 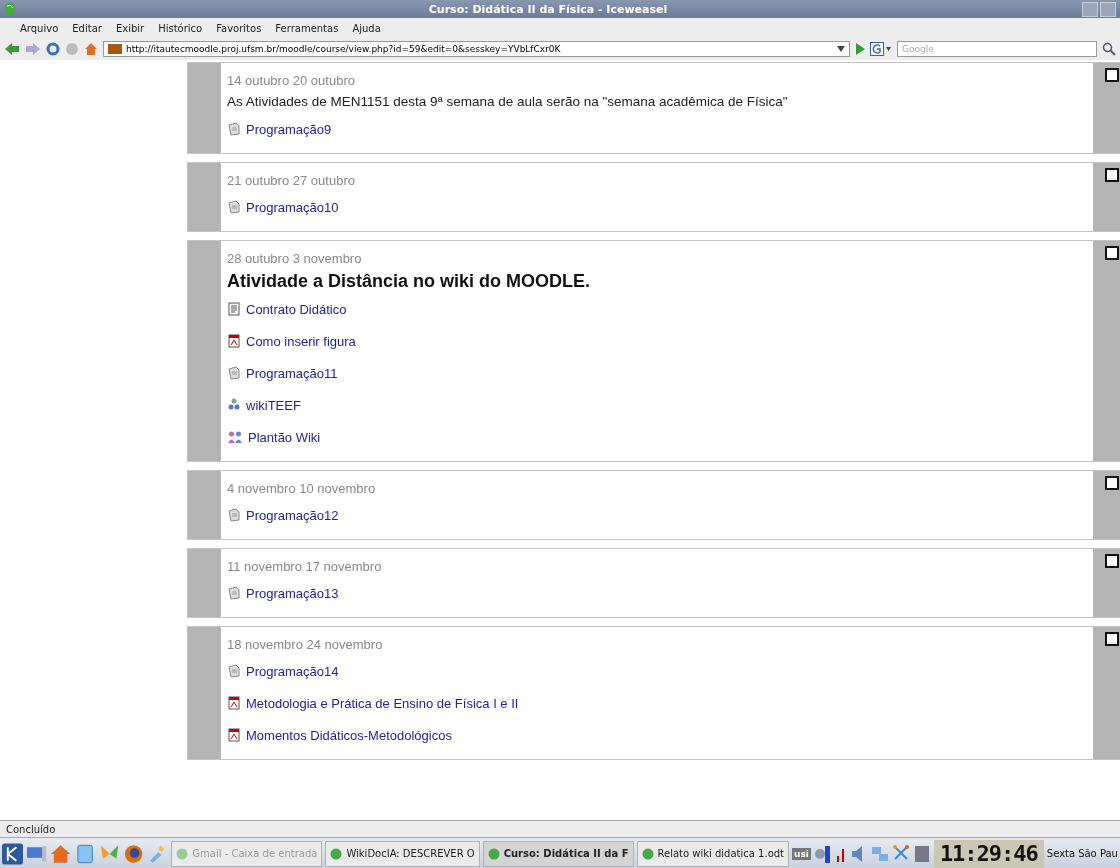 I want to click on document-icon, so click(x=234, y=309).